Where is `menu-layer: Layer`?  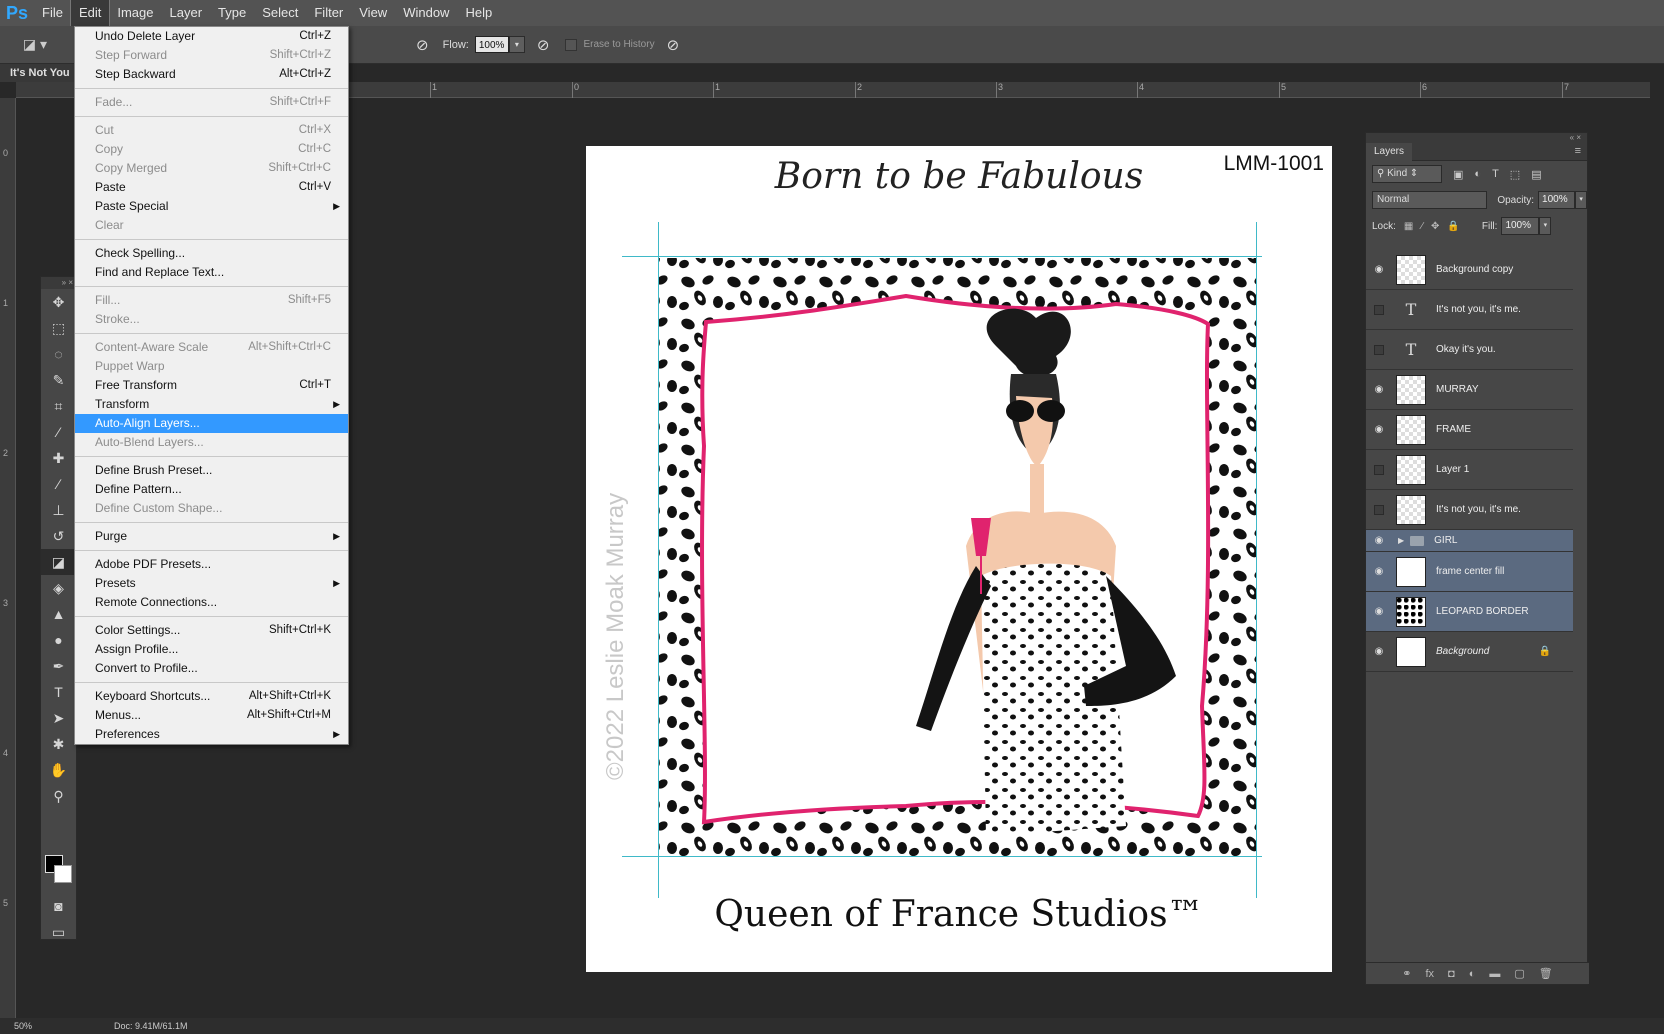
menu-layer: Layer is located at coordinates (186, 13).